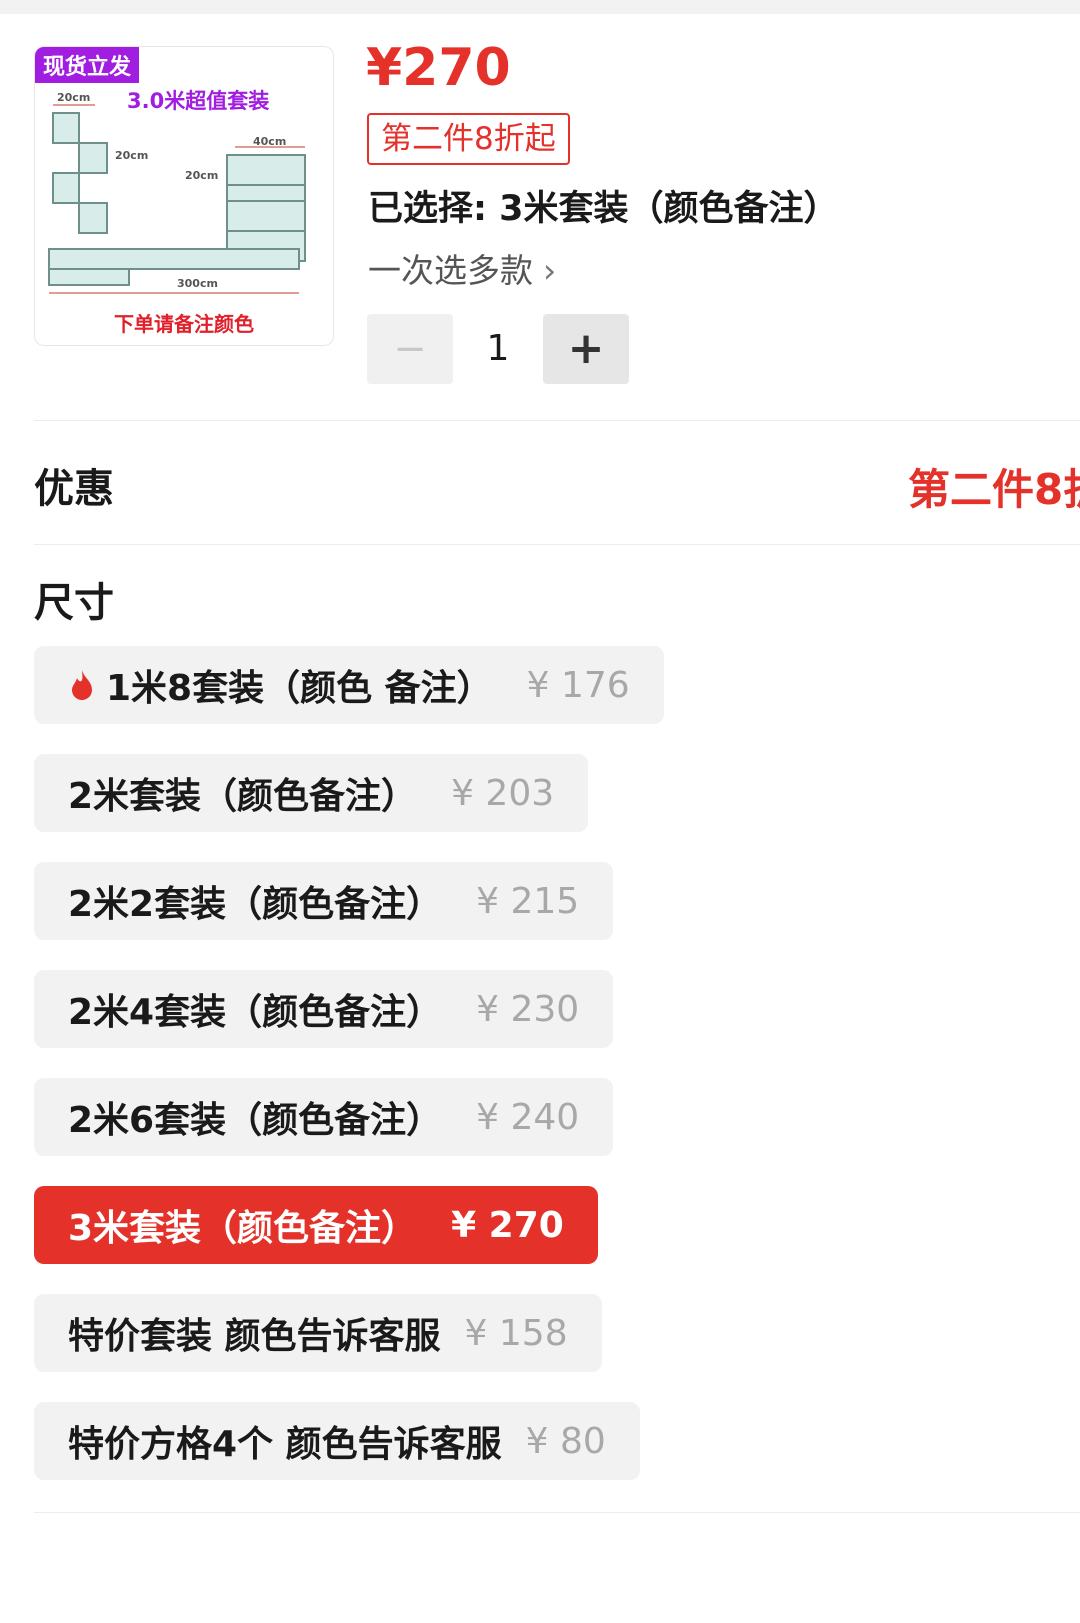 The height and width of the screenshot is (1623, 1080). What do you see at coordinates (82, 685) in the screenshot?
I see `fire-icon` at bounding box center [82, 685].